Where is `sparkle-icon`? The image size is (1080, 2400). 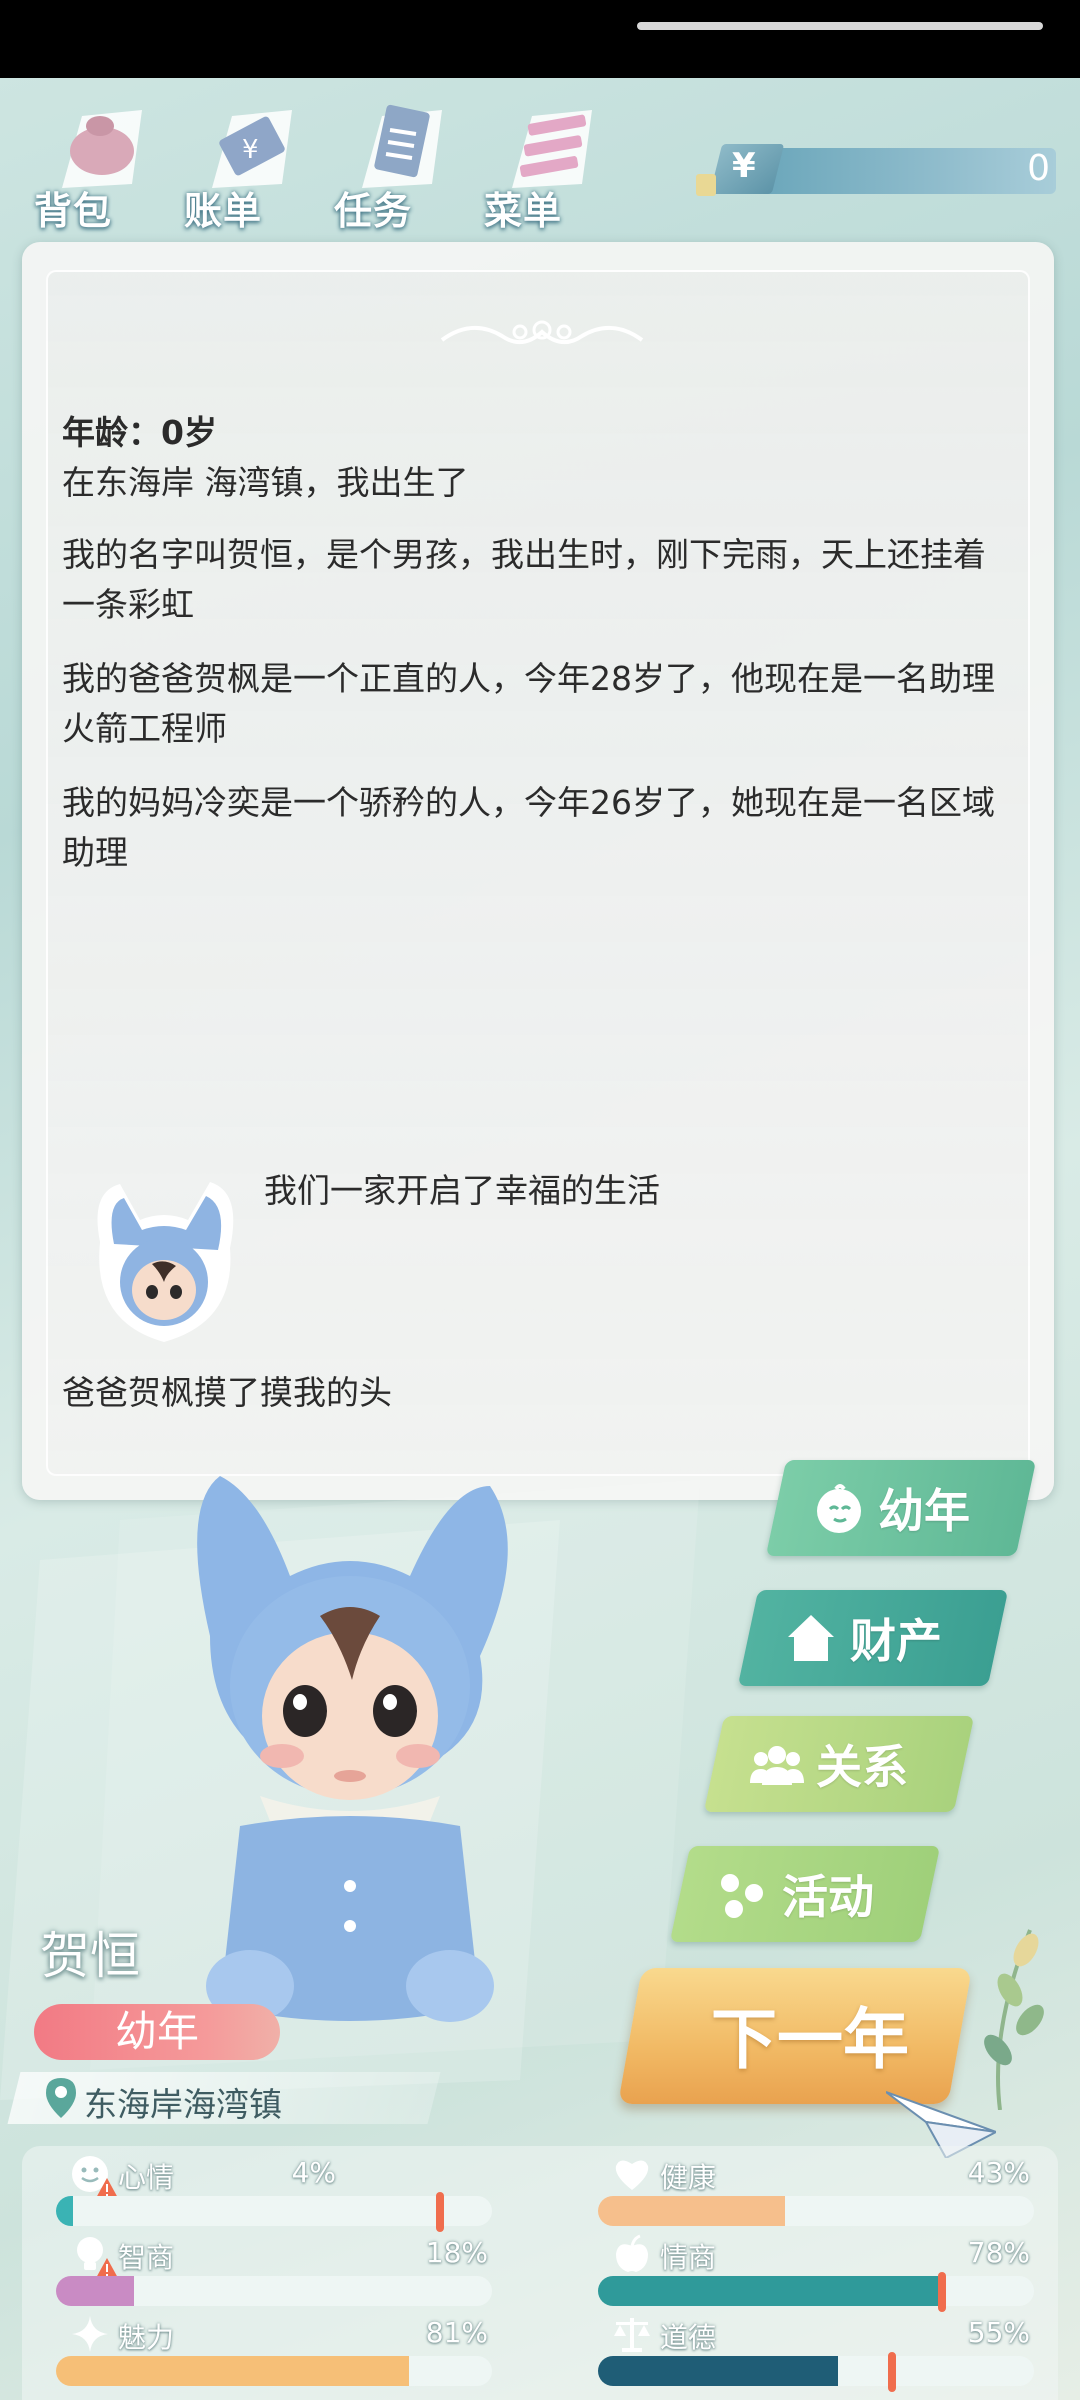 sparkle-icon is located at coordinates (90, 2334).